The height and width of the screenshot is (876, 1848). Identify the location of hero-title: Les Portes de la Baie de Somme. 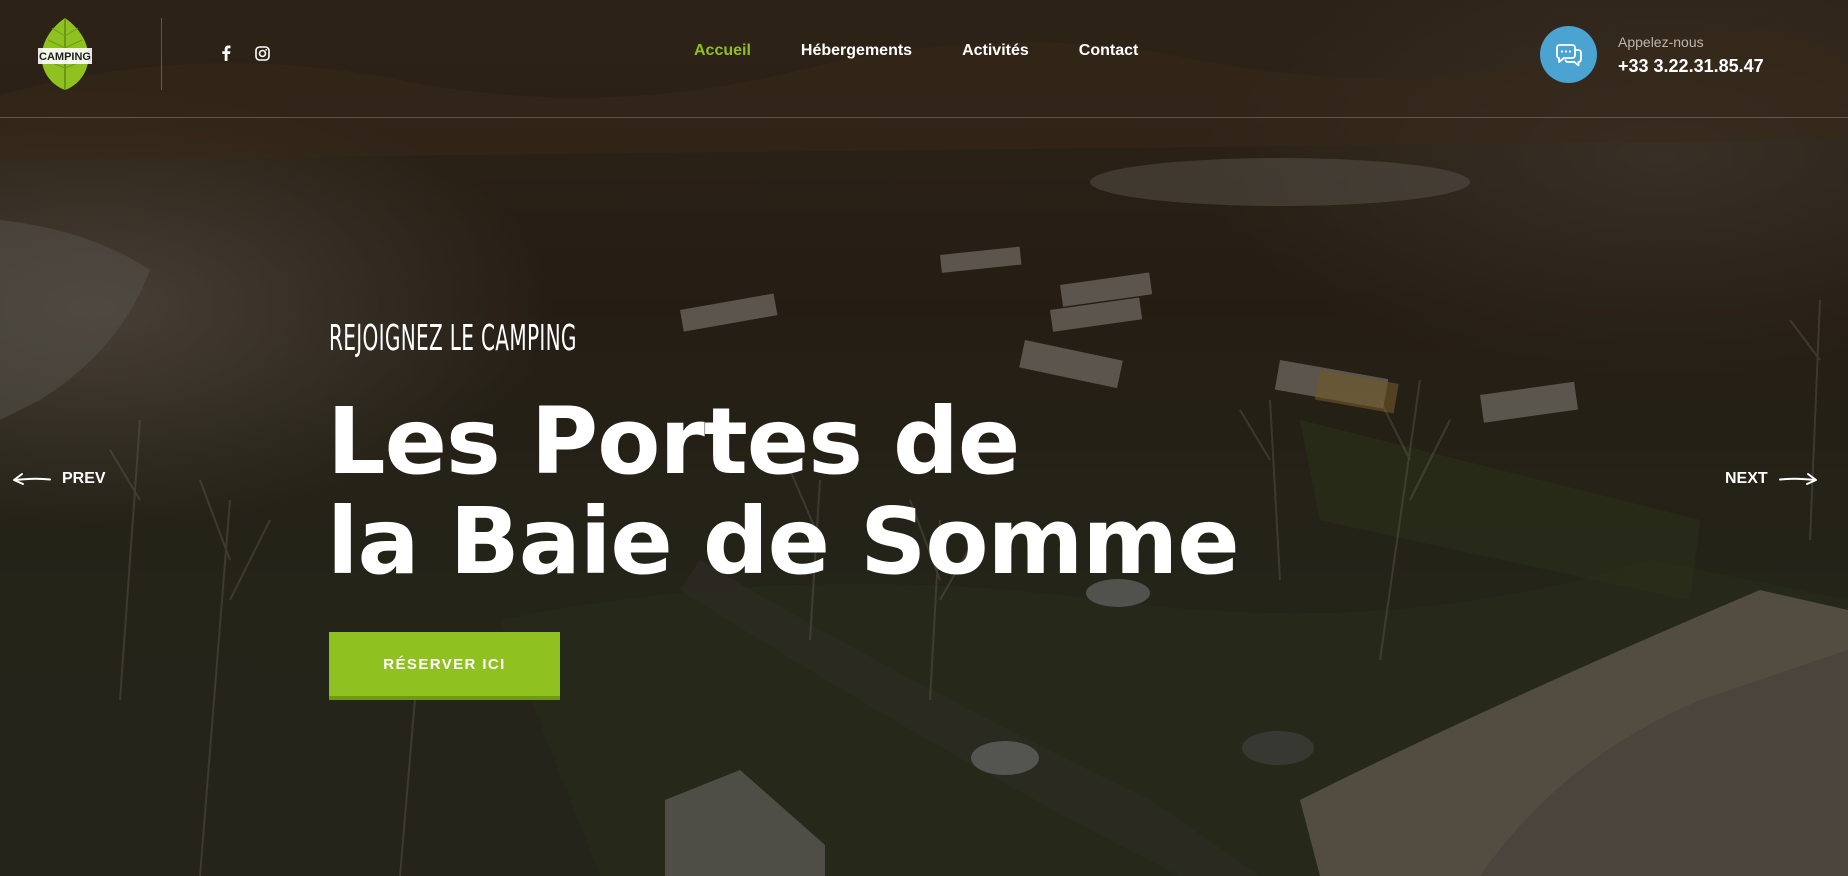
(783, 491).